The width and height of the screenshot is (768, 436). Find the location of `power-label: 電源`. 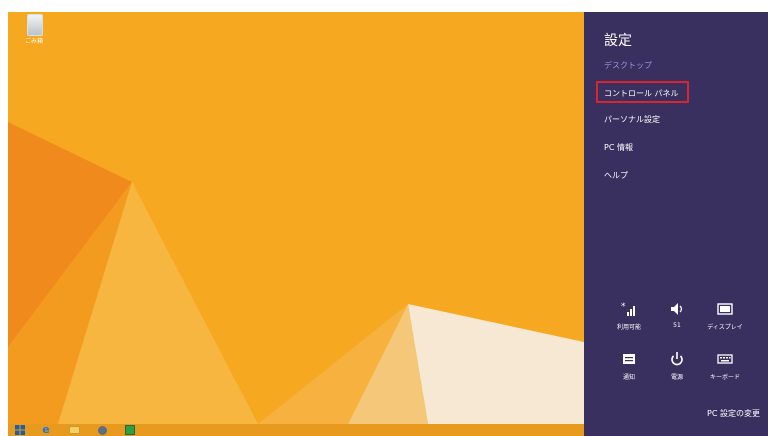

power-label: 電源 is located at coordinates (676, 377).